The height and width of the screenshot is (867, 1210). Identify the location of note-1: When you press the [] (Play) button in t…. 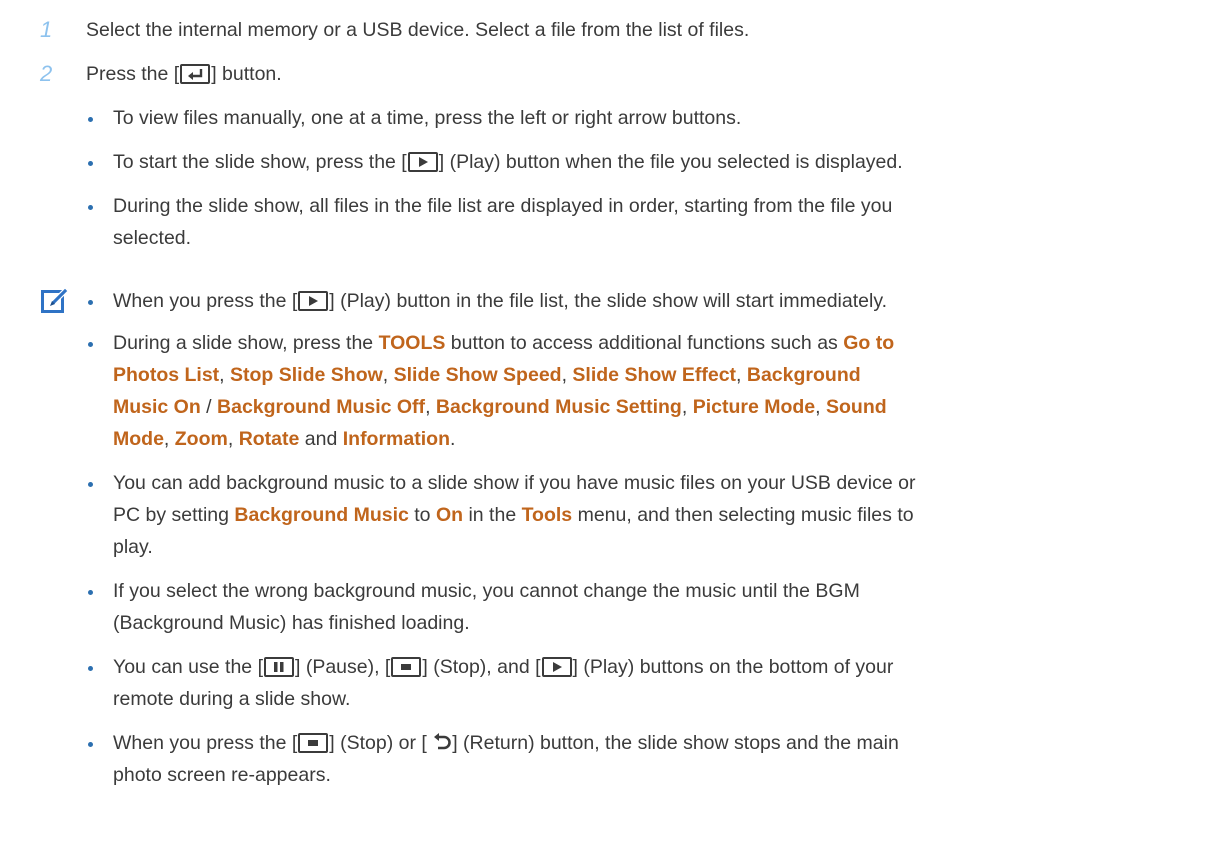
(500, 301).